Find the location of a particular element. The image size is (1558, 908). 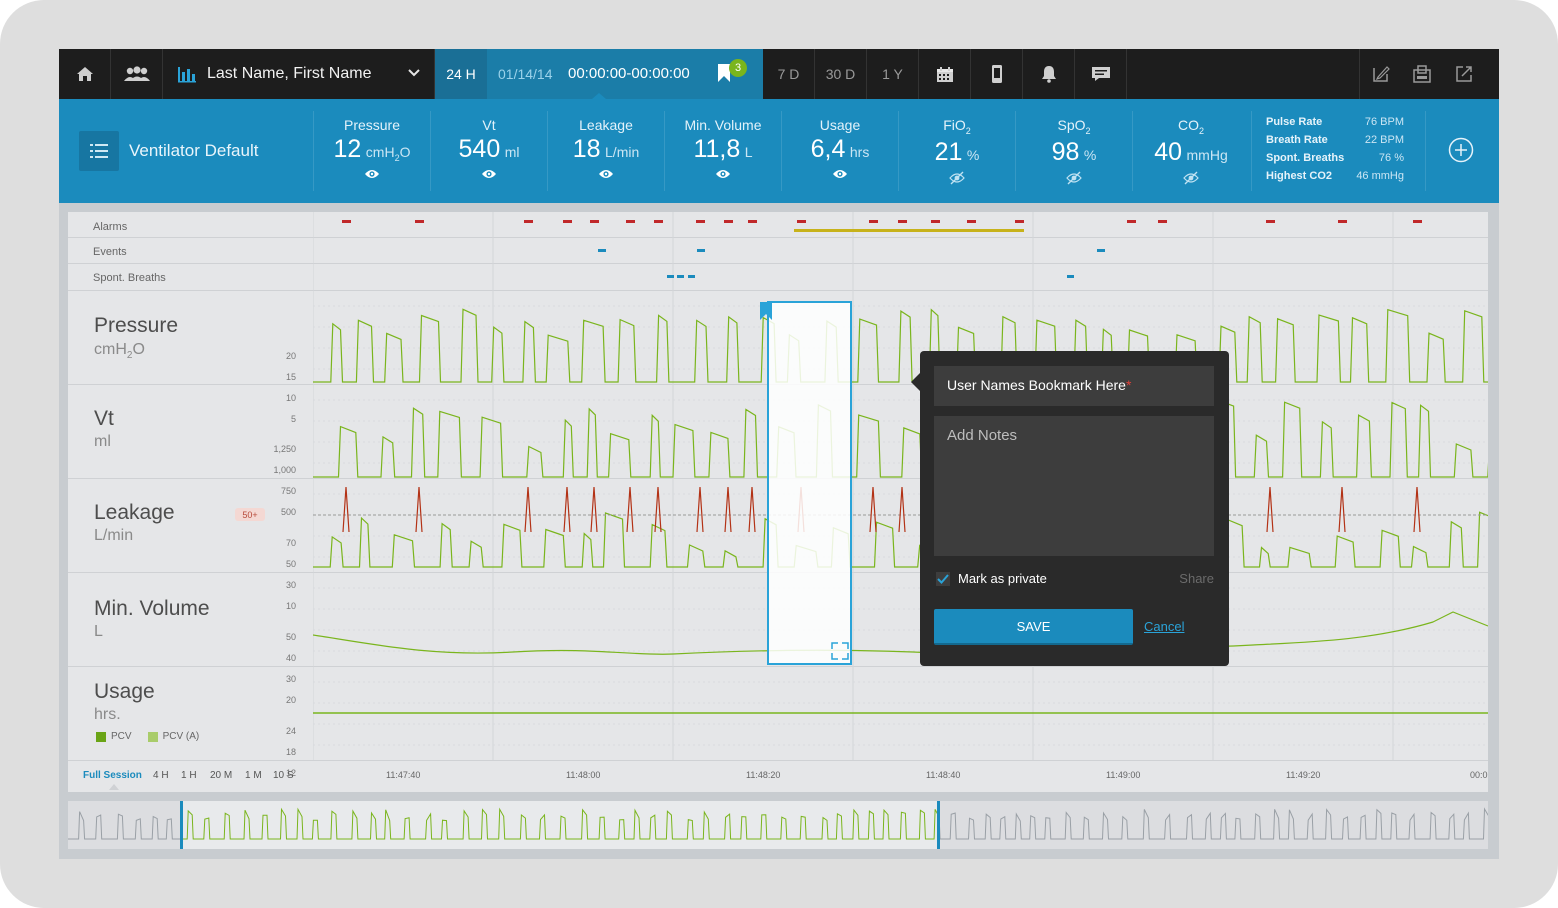

calendar-button is located at coordinates (945, 74).